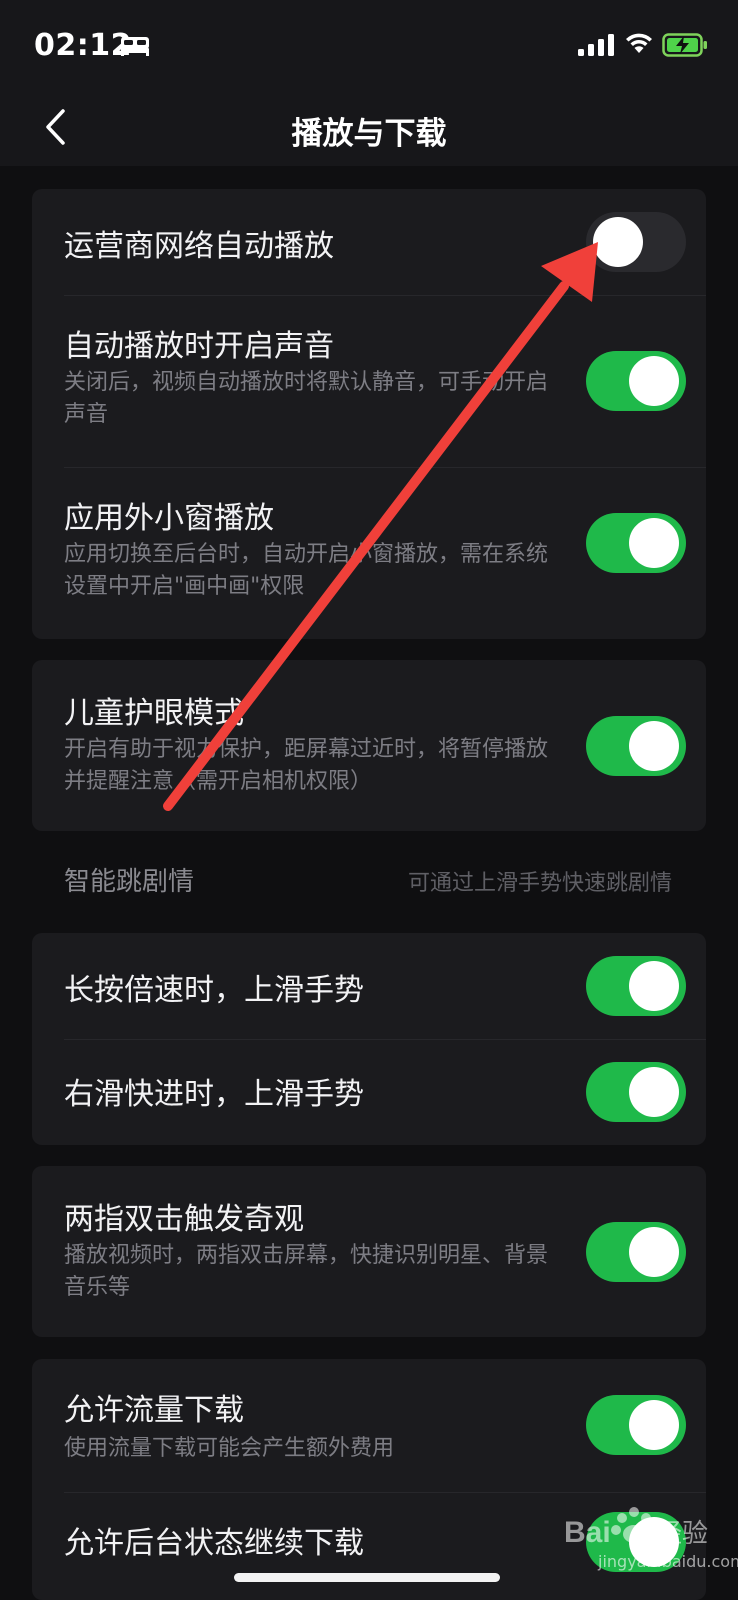 This screenshot has width=738, height=1600. Describe the element at coordinates (684, 45) in the screenshot. I see `battery-charging-icon` at that location.